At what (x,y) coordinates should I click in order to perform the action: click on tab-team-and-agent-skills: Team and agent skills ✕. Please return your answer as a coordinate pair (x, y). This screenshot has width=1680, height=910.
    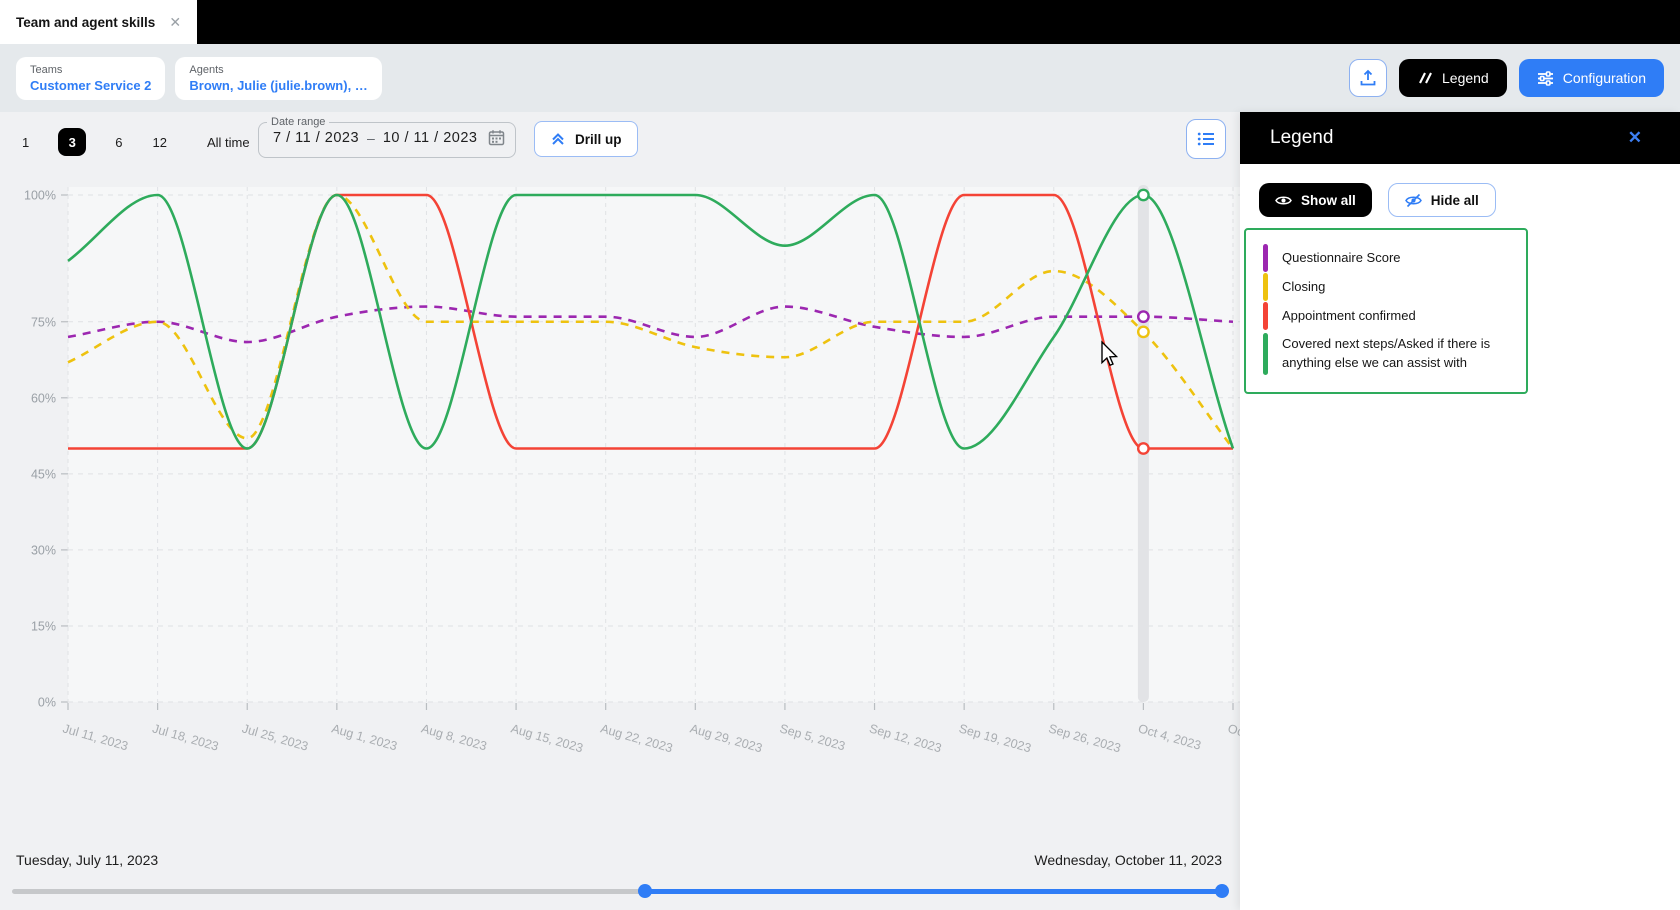
    Looking at the image, I should click on (99, 22).